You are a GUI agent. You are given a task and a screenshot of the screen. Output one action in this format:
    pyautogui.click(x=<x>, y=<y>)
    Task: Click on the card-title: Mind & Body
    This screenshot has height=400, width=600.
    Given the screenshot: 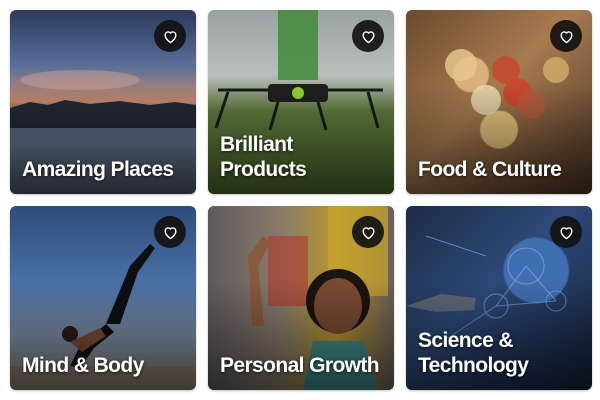 What is the action you would take?
    pyautogui.click(x=83, y=365)
    